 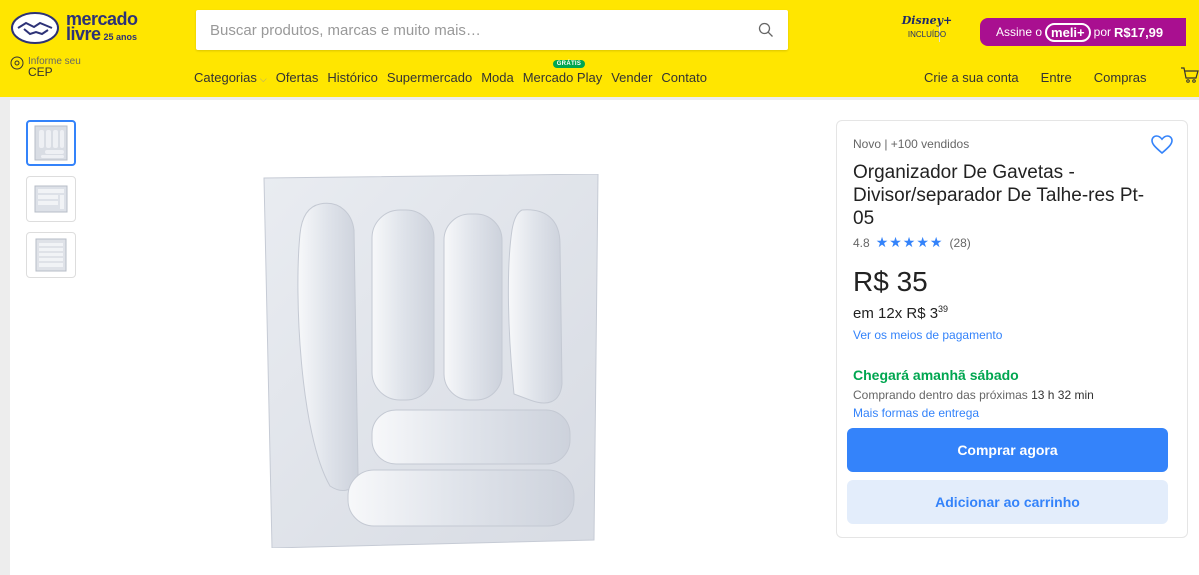 What do you see at coordinates (901, 313) in the screenshot?
I see `installments-info: em 12x R$ 339` at bounding box center [901, 313].